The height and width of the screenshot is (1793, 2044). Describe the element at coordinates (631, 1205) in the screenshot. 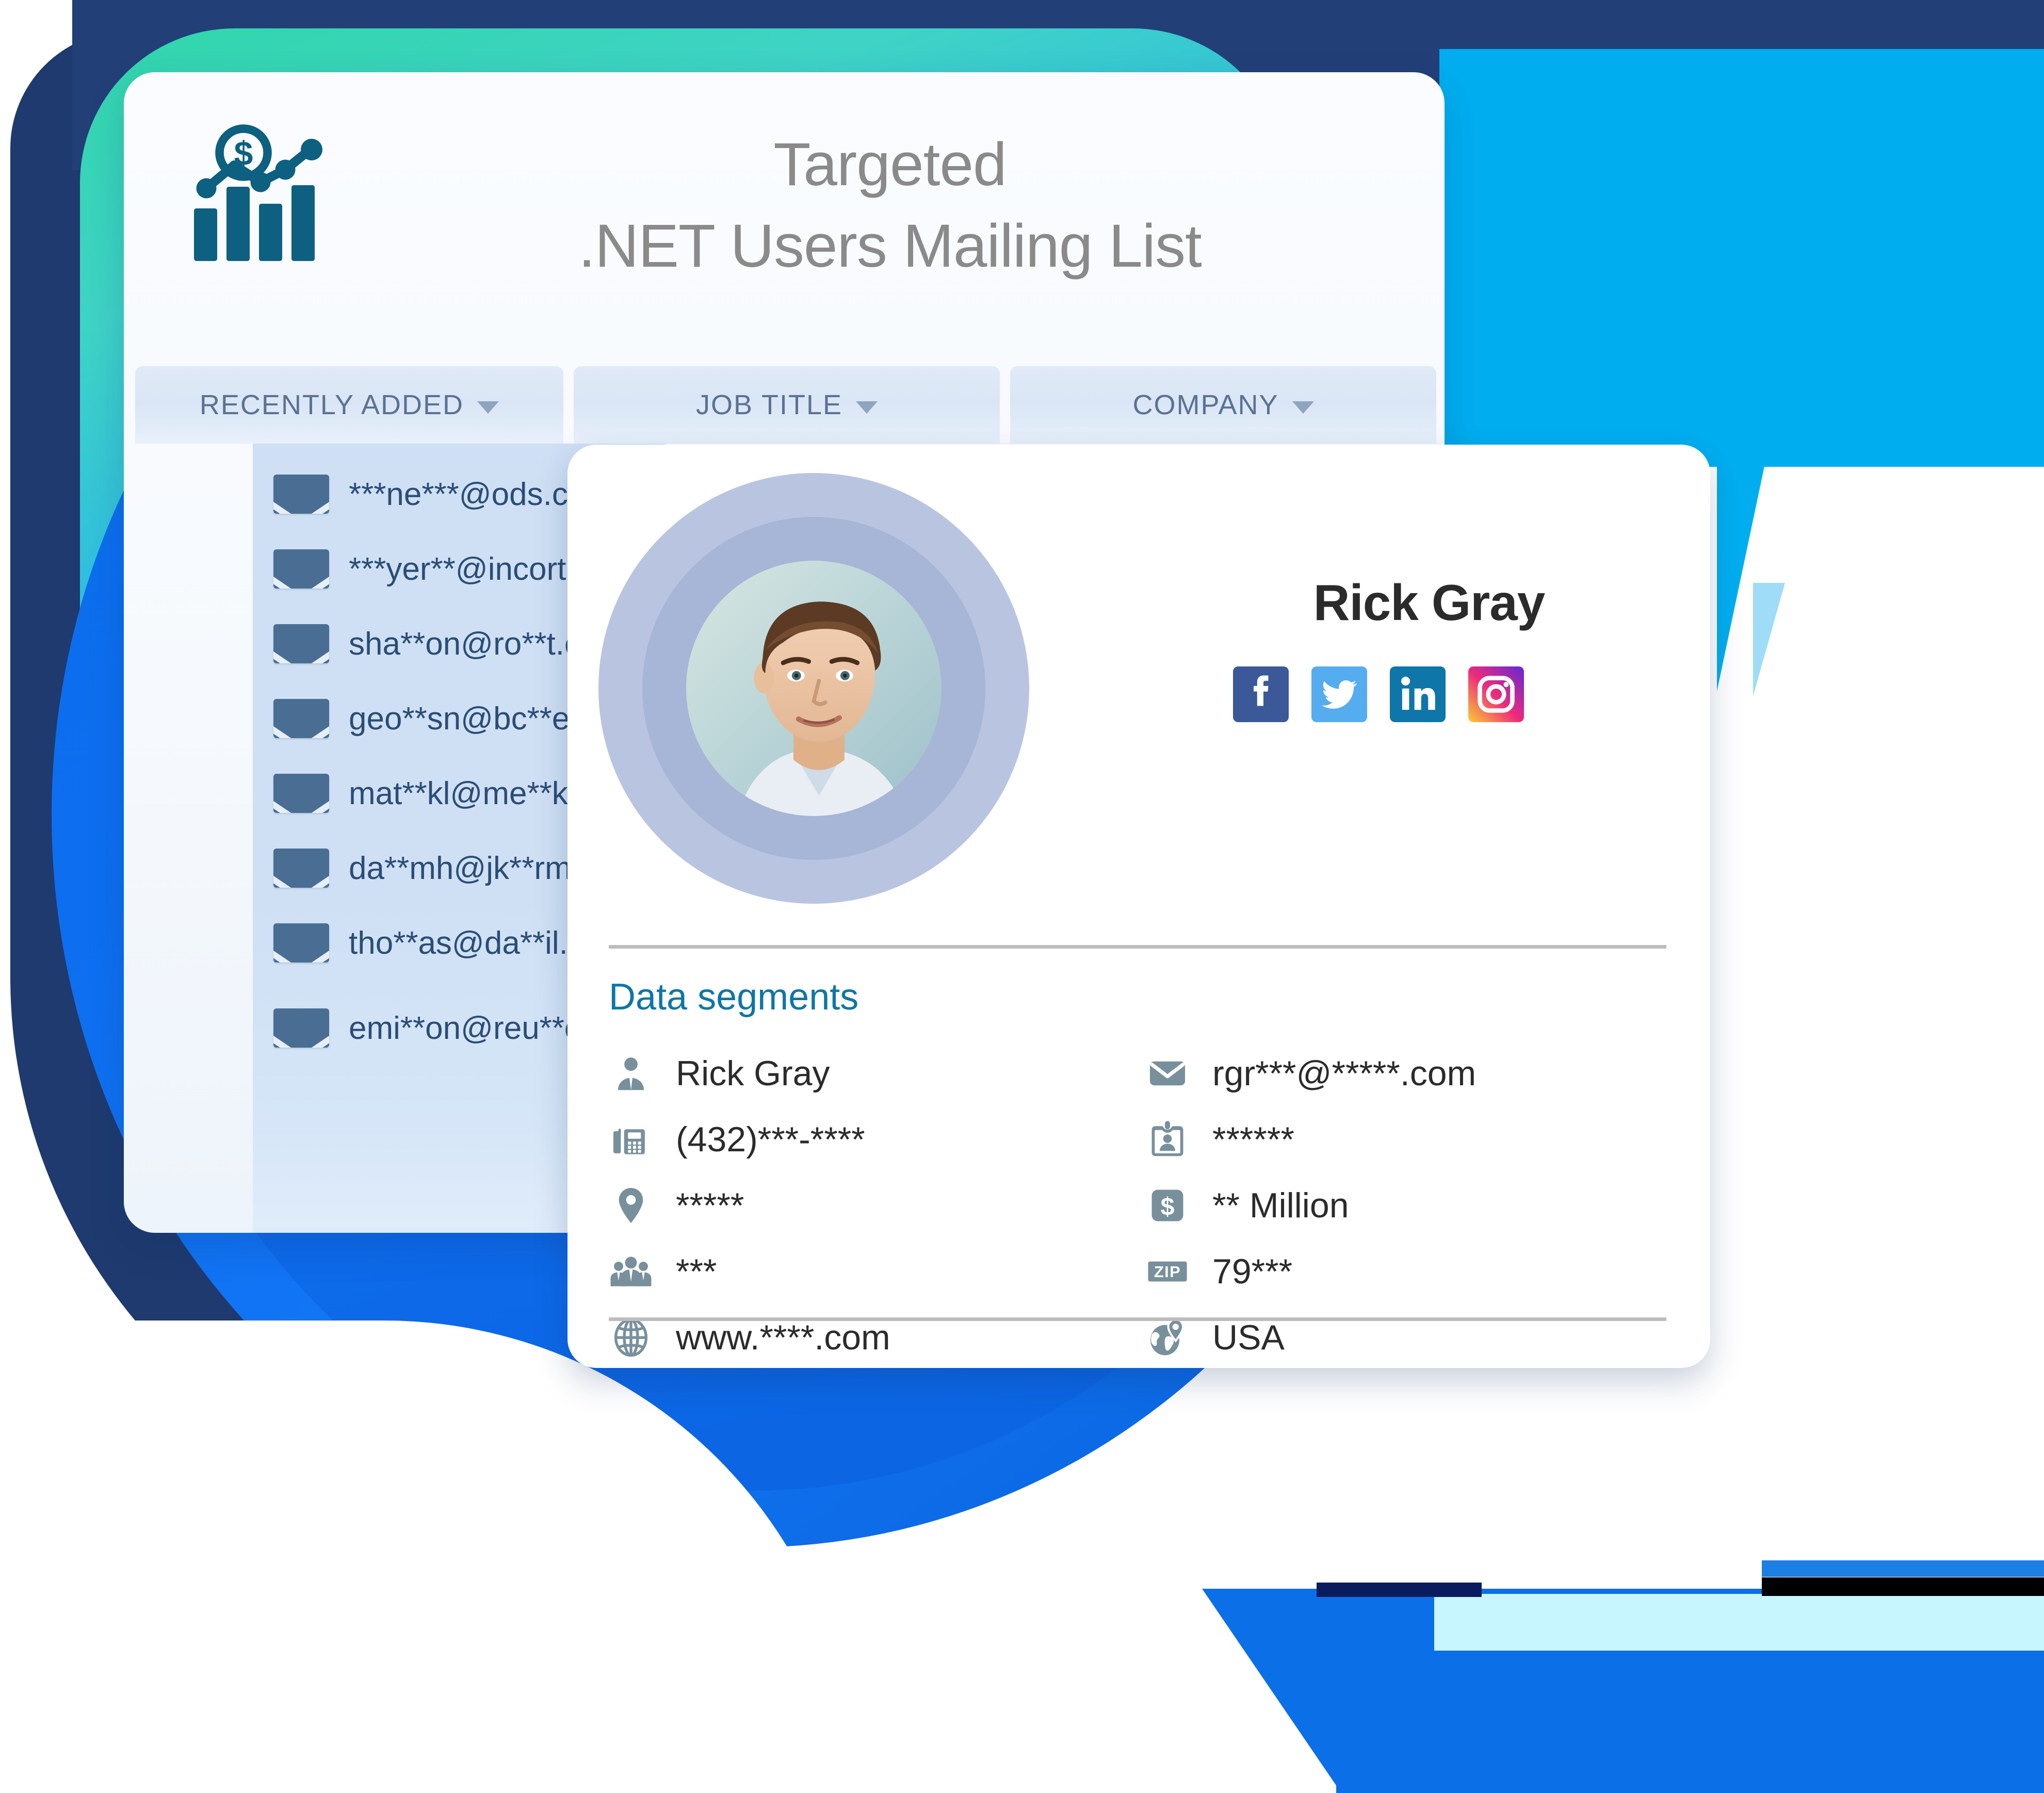

I see `location-pin-icon` at that location.